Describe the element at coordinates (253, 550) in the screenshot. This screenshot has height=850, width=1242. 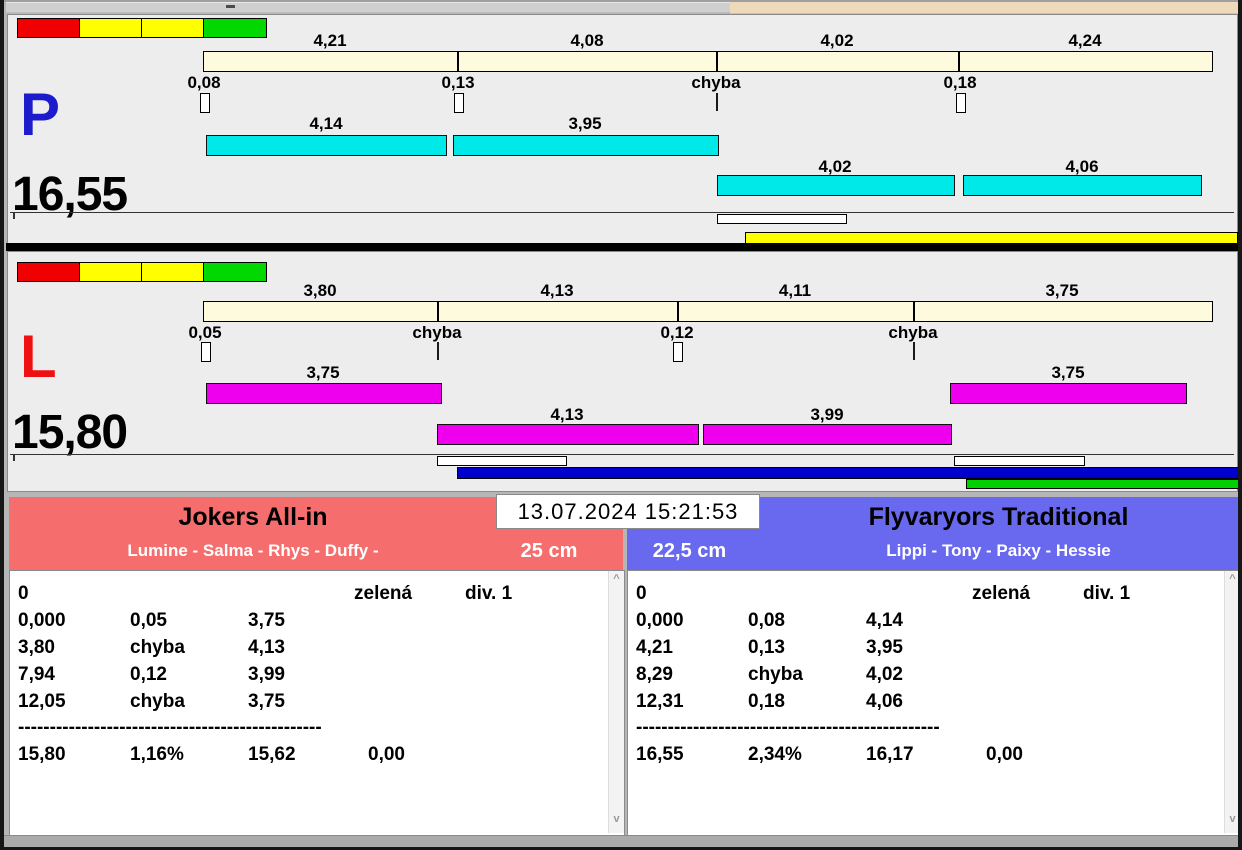
I see `team-members: Lumine - Salma - Rhys - Duffy -` at that location.